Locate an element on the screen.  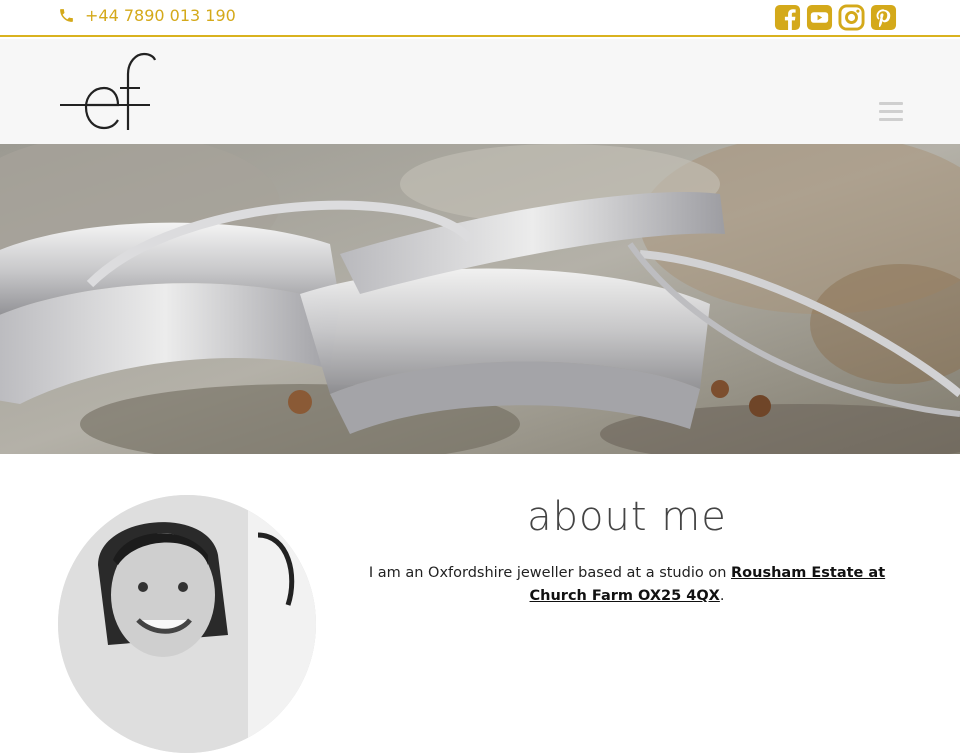
social-links is located at coordinates (835, 17).